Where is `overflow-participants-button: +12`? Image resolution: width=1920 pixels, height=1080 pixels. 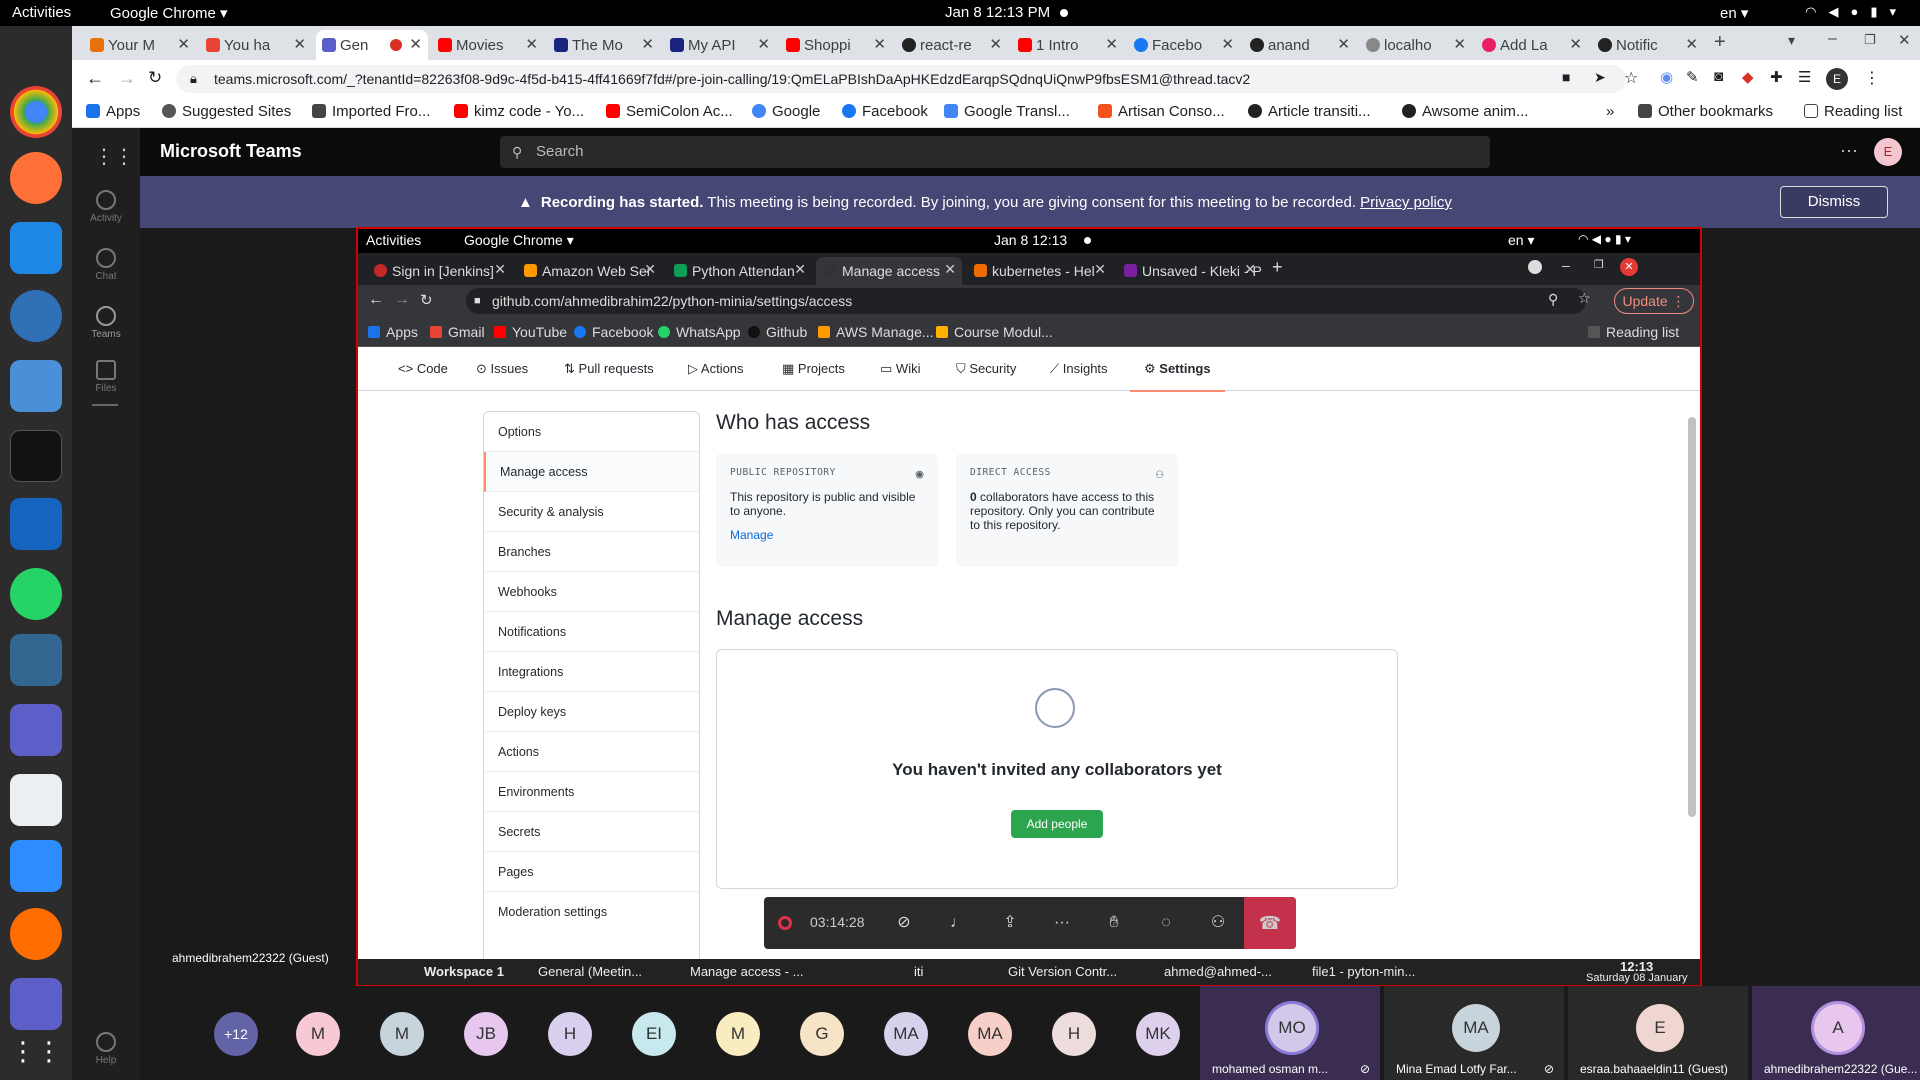 overflow-participants-button: +12 is located at coordinates (236, 1034).